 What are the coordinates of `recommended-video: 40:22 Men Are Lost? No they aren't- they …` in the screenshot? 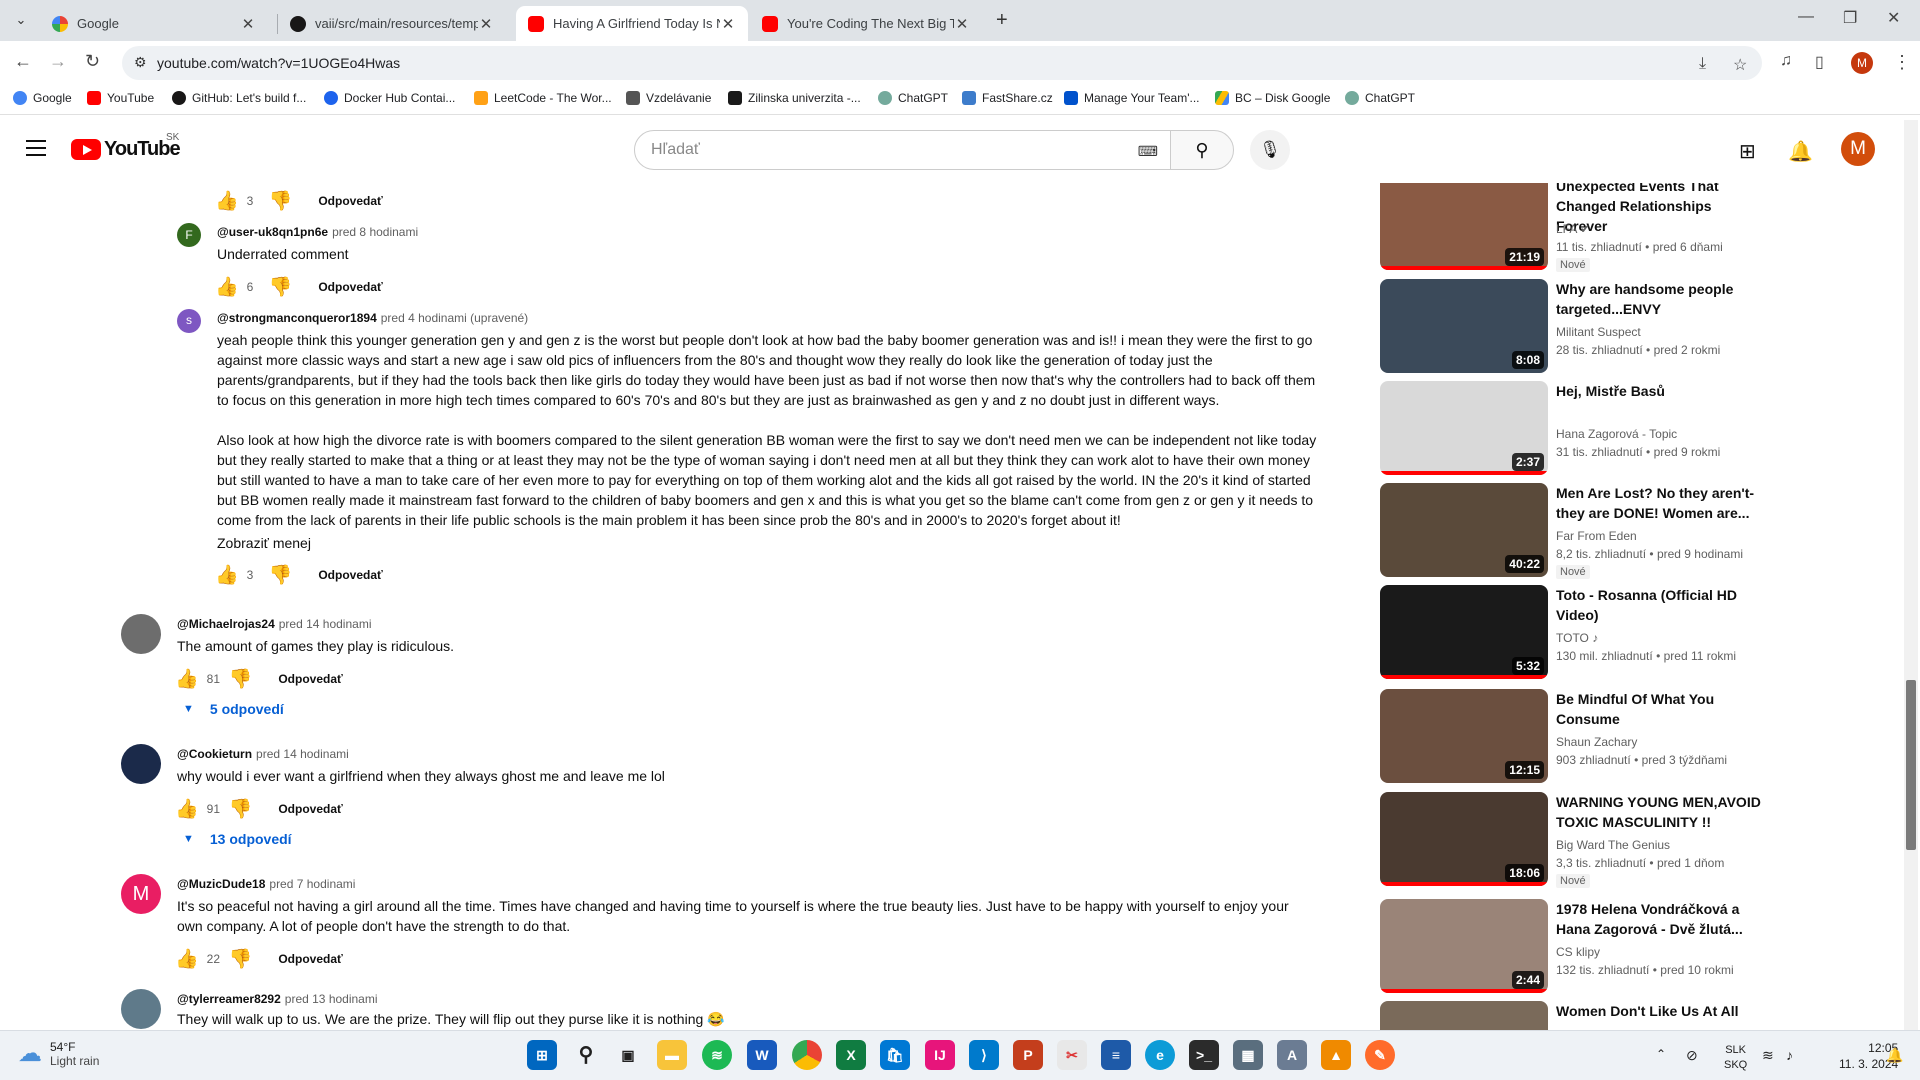 It's located at (1645, 531).